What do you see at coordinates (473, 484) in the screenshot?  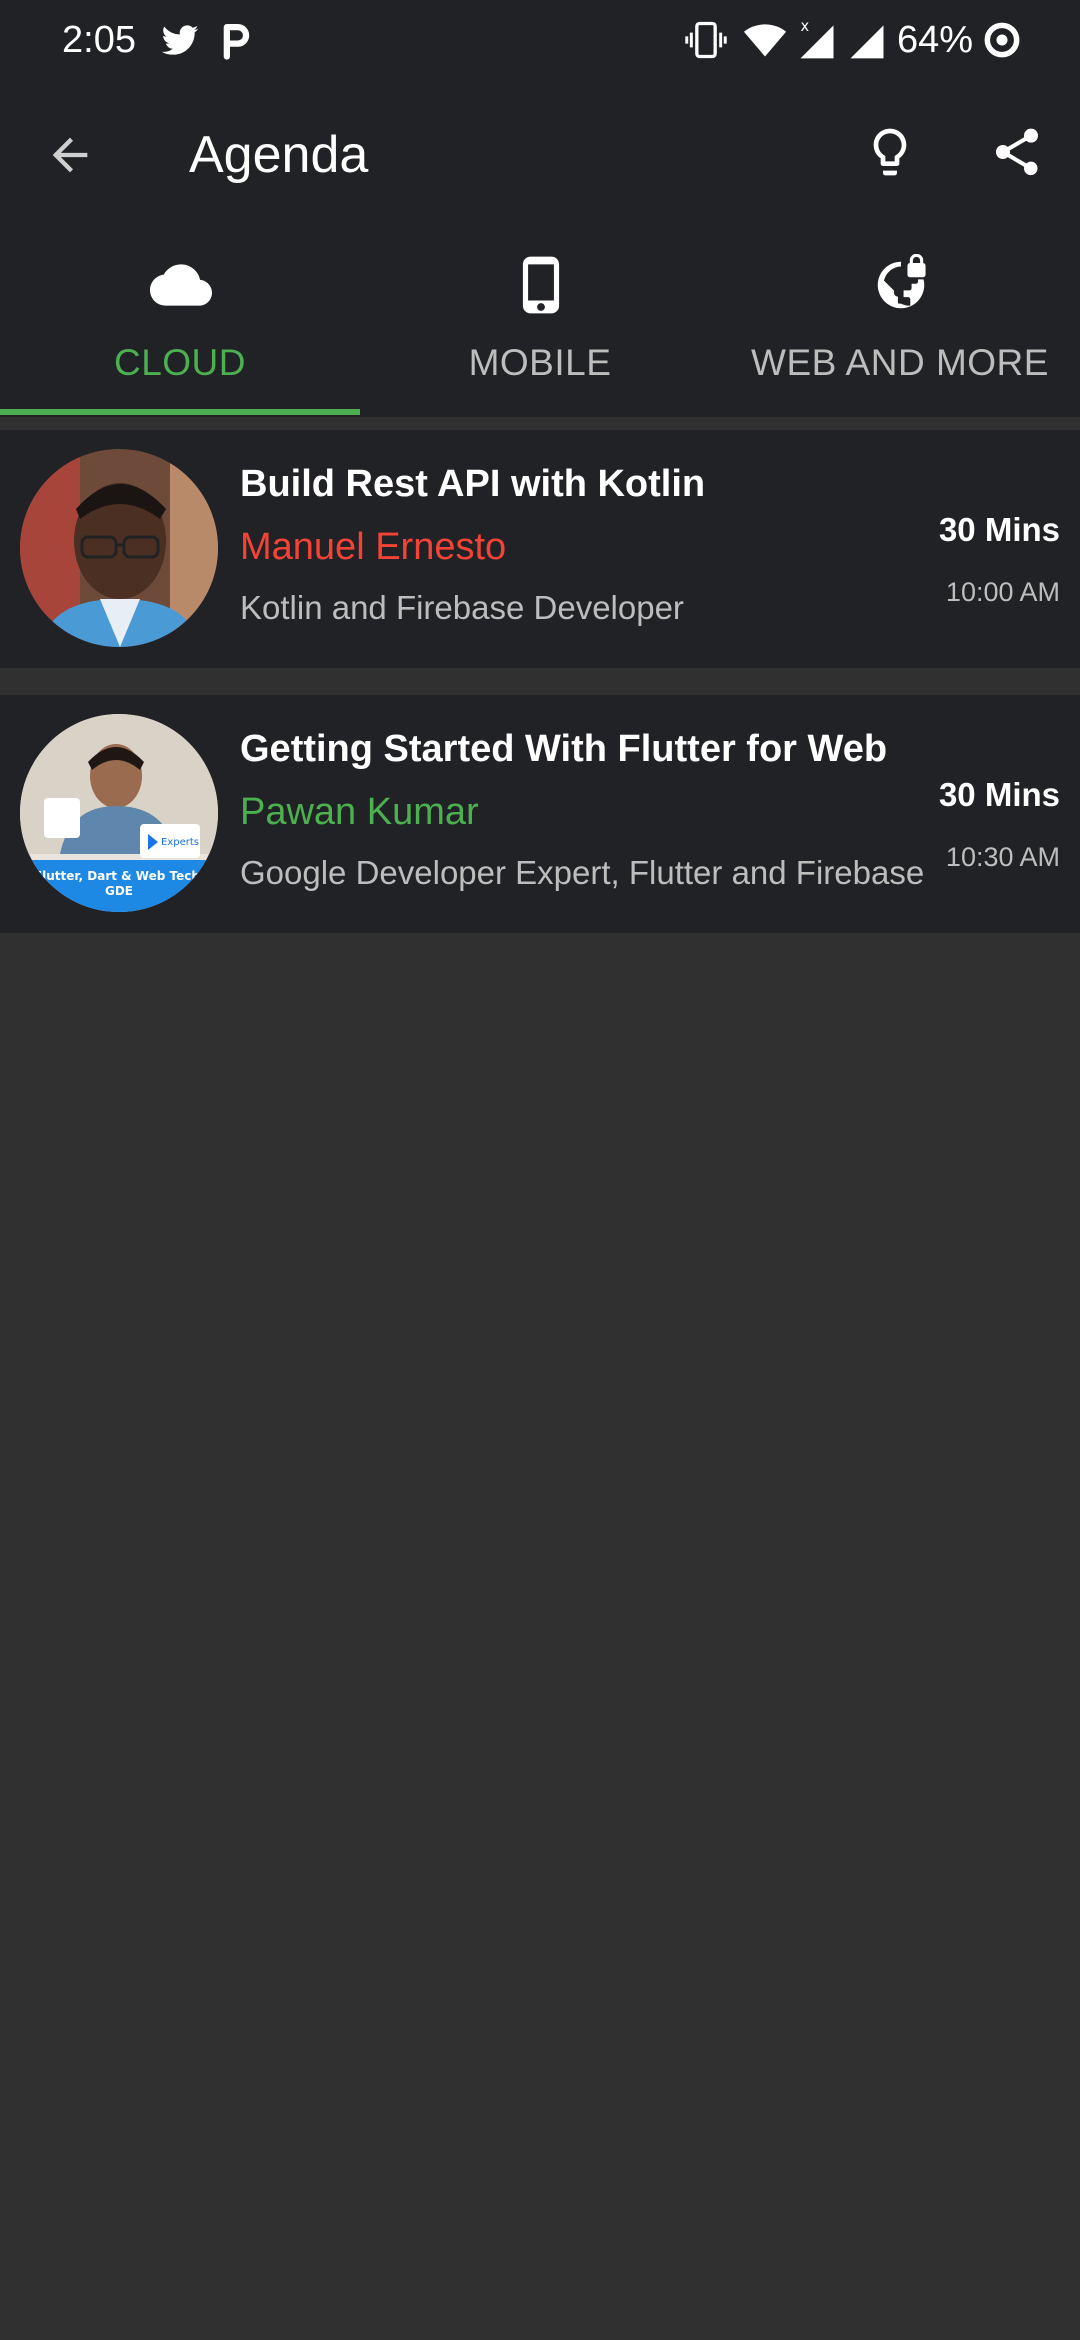 I see `session-title: Build Rest API with Kotlin` at bounding box center [473, 484].